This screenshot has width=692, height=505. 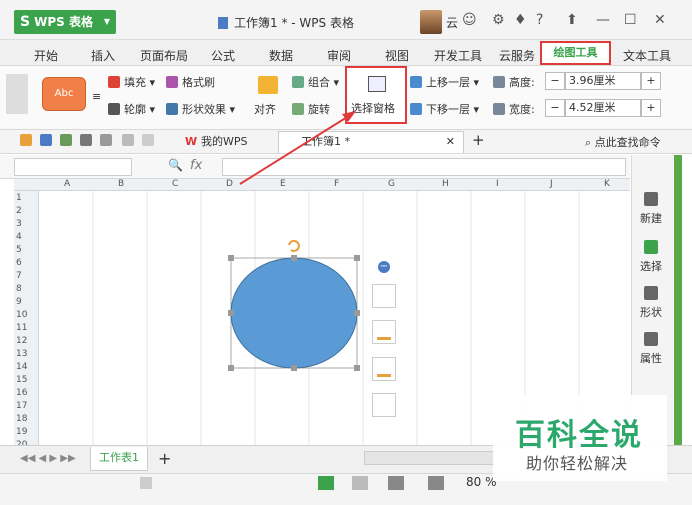 What do you see at coordinates (146, 483) in the screenshot?
I see `status-icon` at bounding box center [146, 483].